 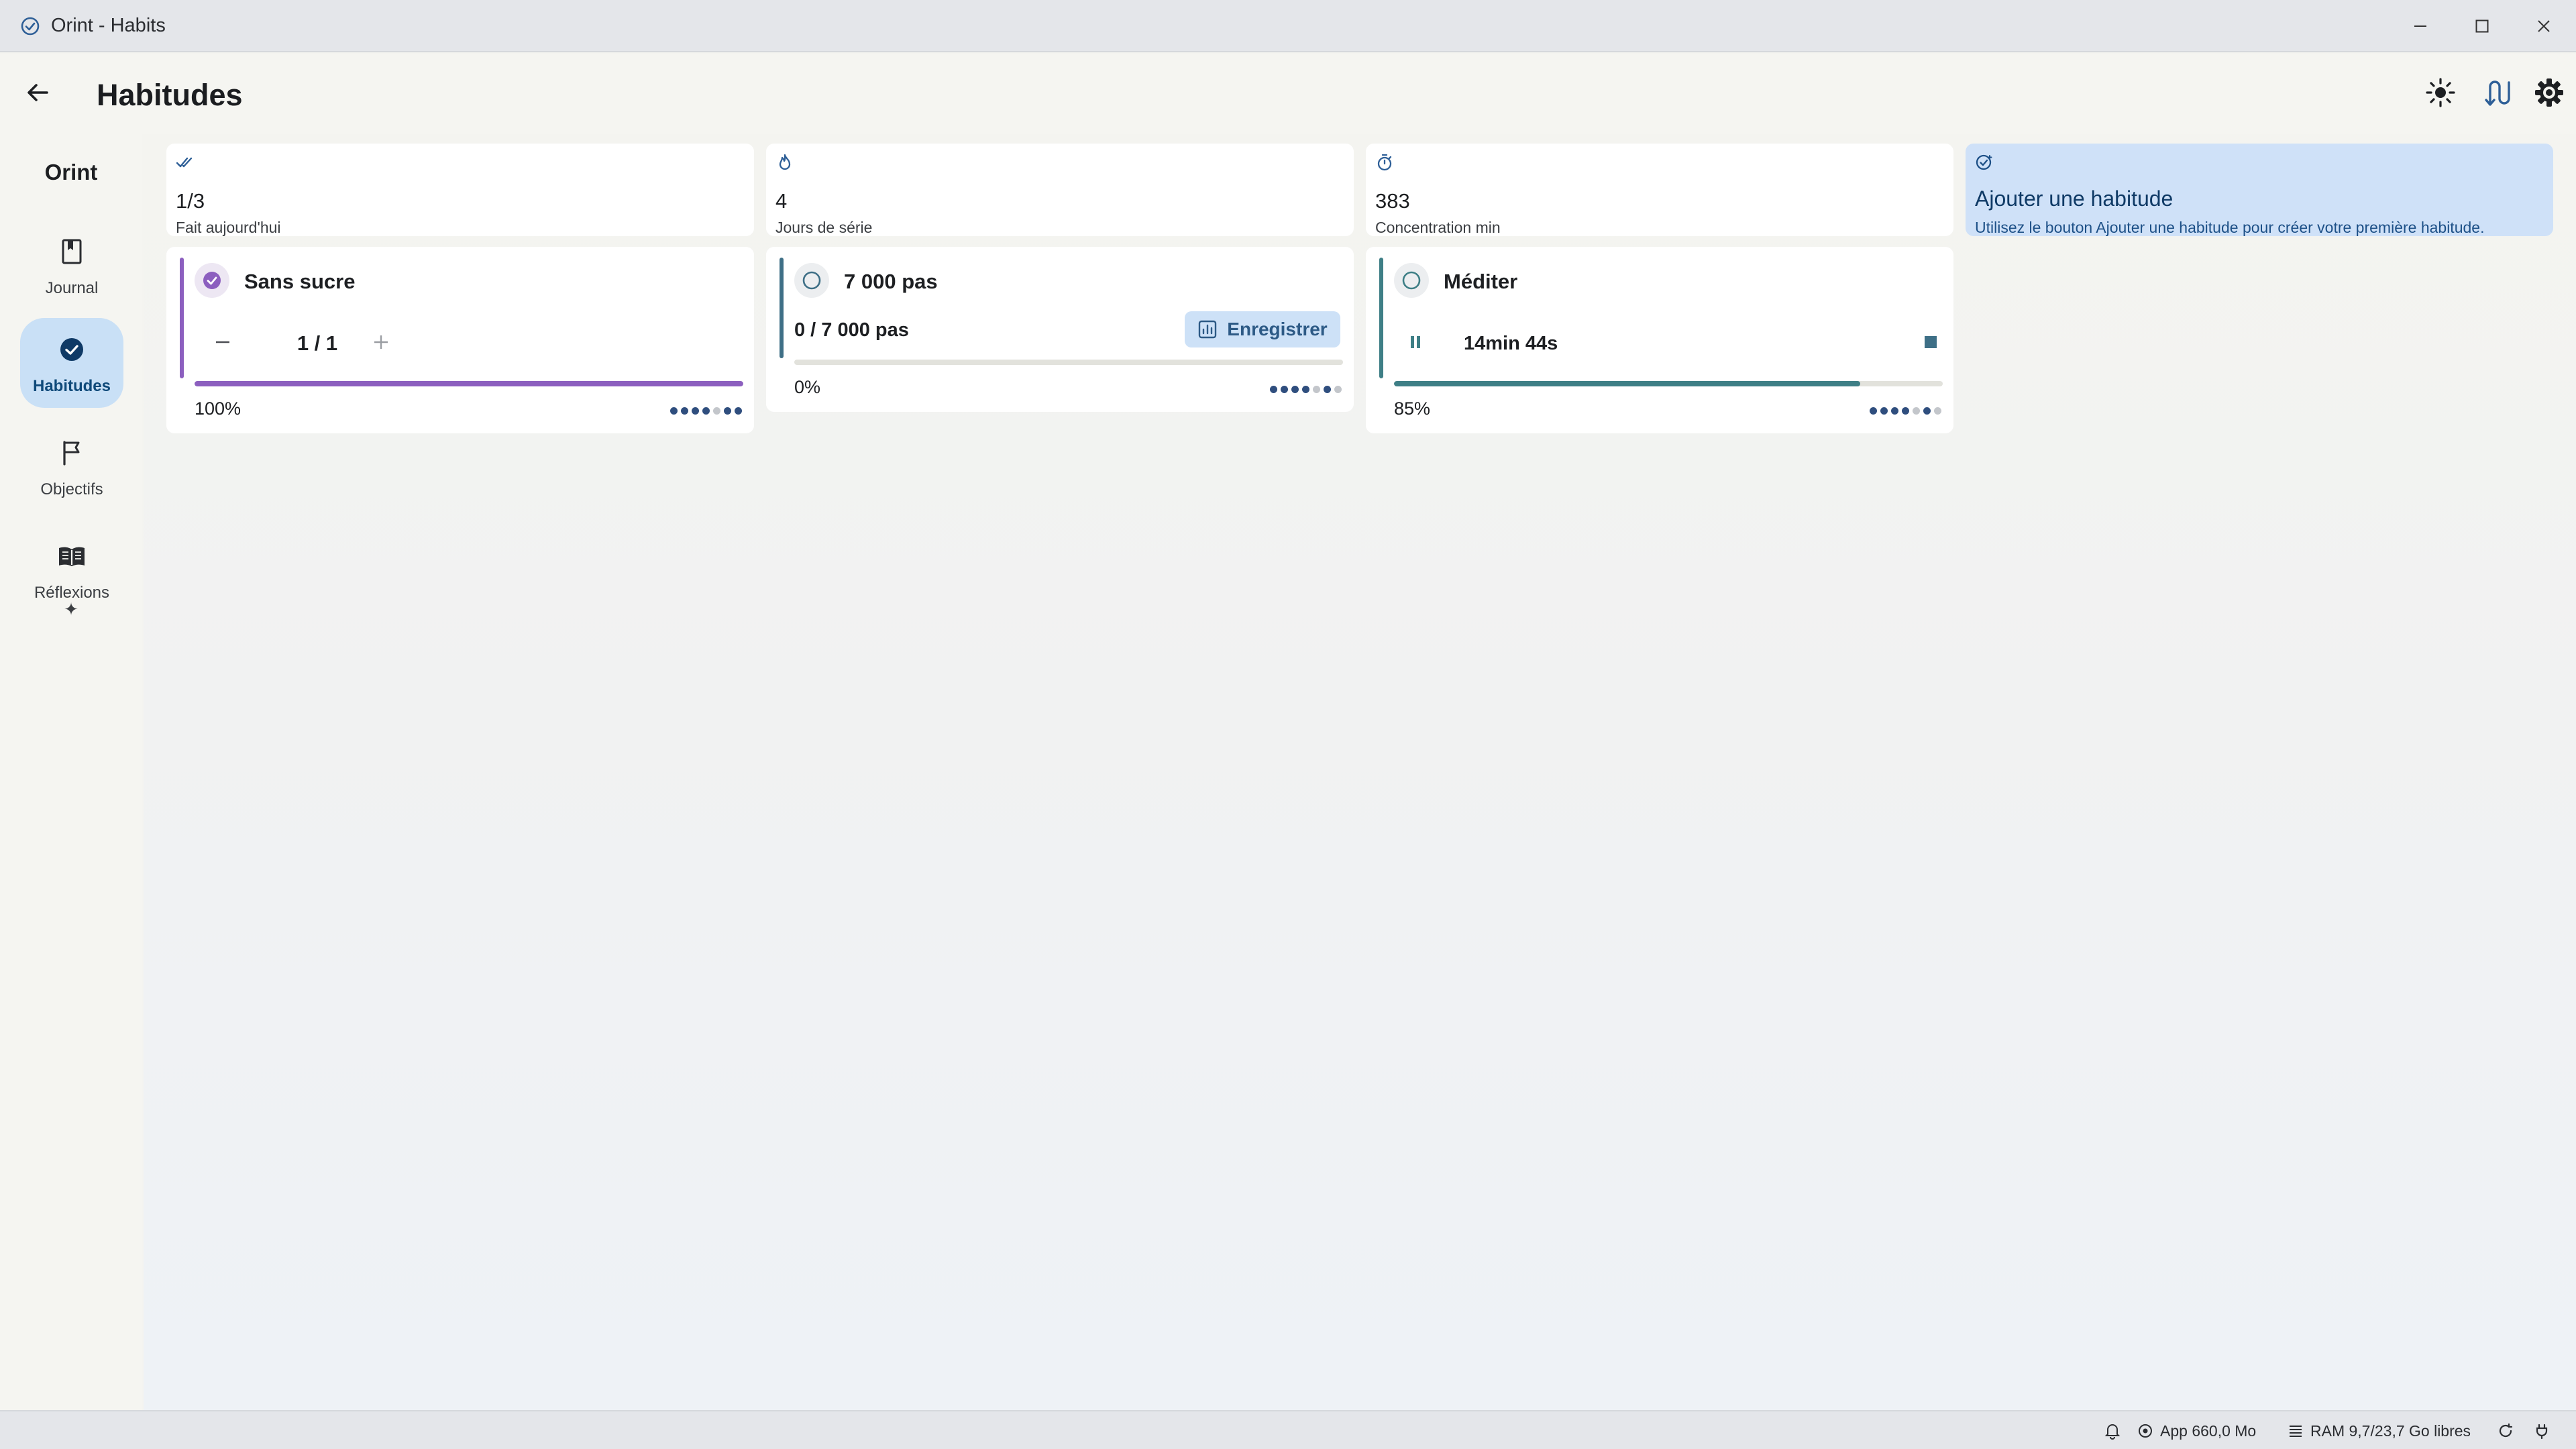 I want to click on habit-name: 7 000 pas, so click(x=891, y=281).